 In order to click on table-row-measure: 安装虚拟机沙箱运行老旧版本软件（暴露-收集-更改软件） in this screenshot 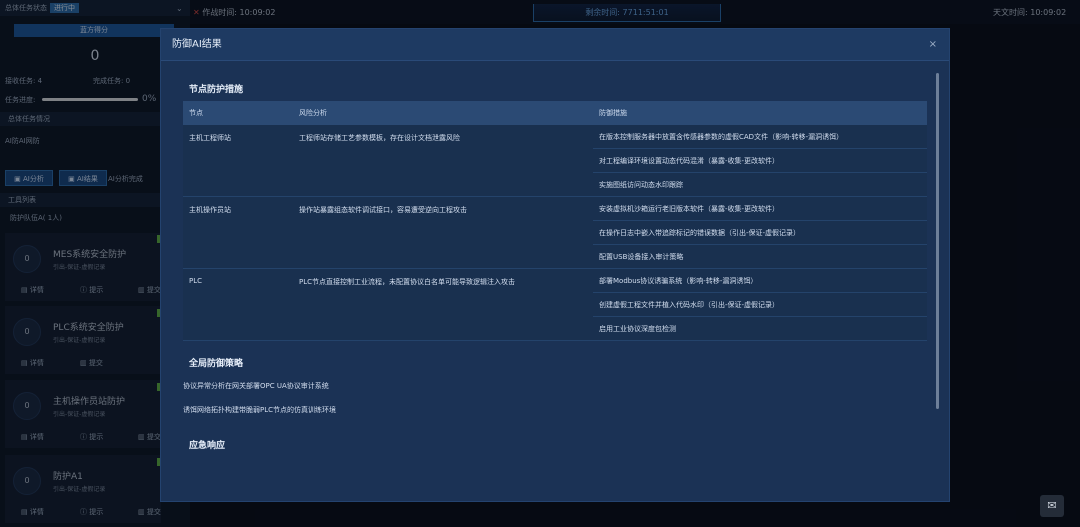, I will do `click(760, 209)`.